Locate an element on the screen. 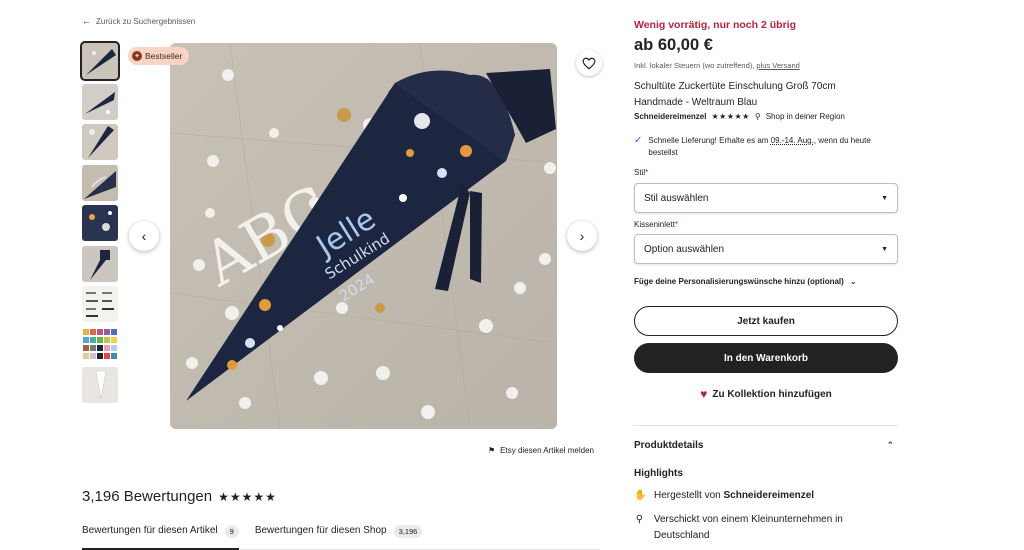 Image resolution: width=1024 pixels, height=550 pixels. tab-label: Bewertungen für diesen Shop is located at coordinates (320, 530).